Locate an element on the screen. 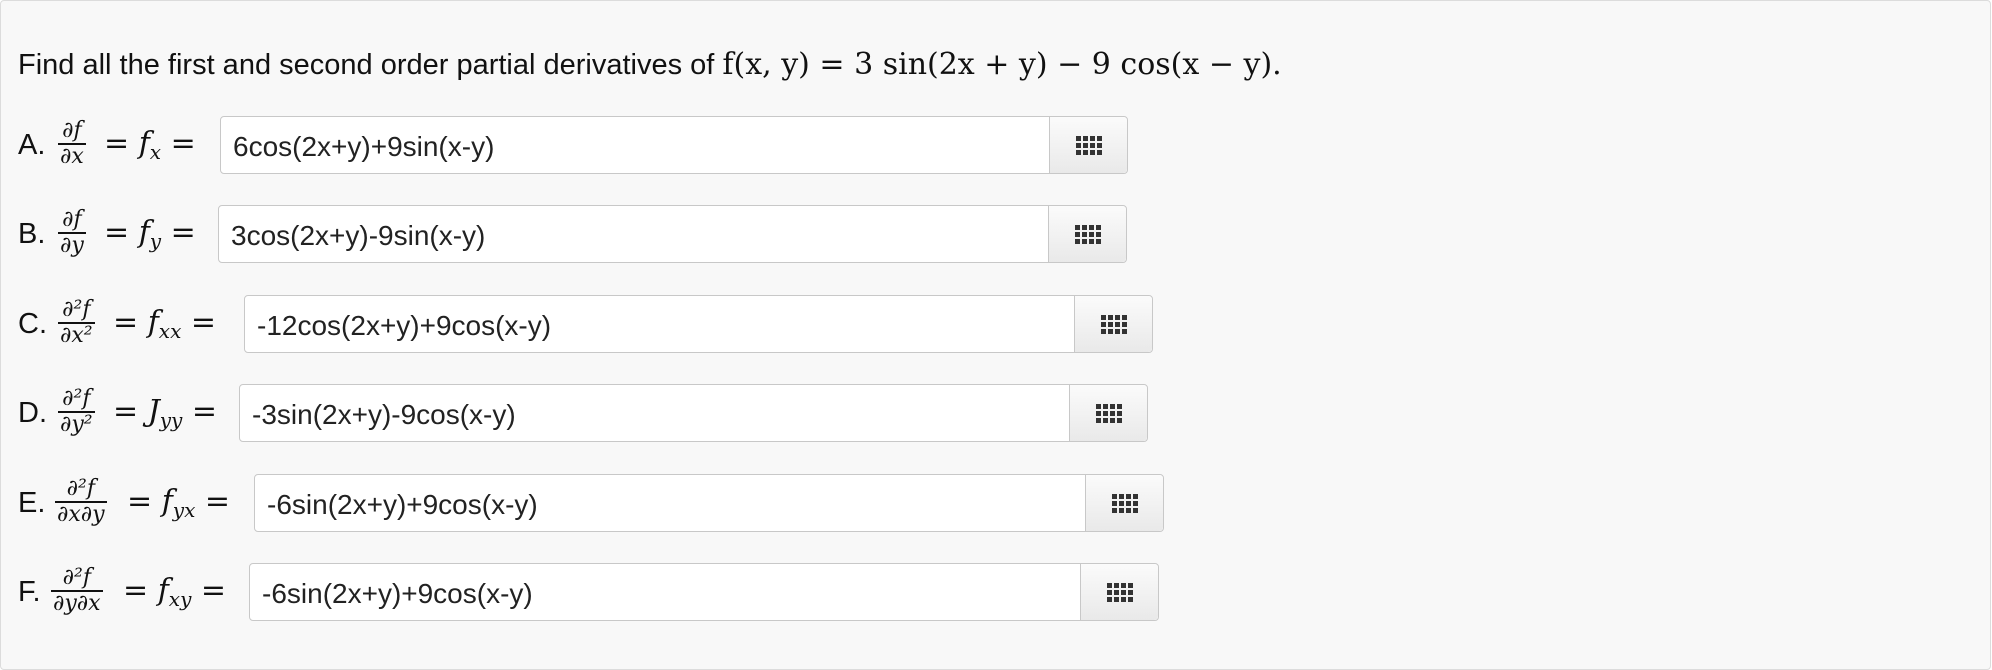 The height and width of the screenshot is (670, 1992). answer-value: 3cos(2x+y)-9sin(x-y) is located at coordinates (358, 236).